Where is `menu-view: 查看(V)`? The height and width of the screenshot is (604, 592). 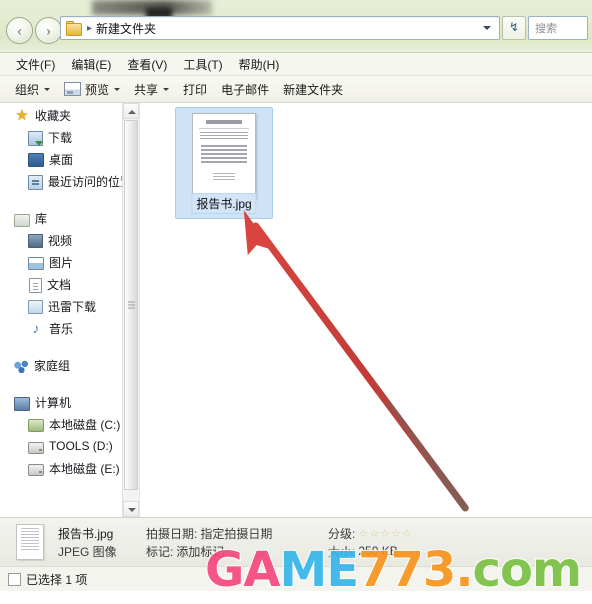 menu-view: 查看(V) is located at coordinates (147, 64).